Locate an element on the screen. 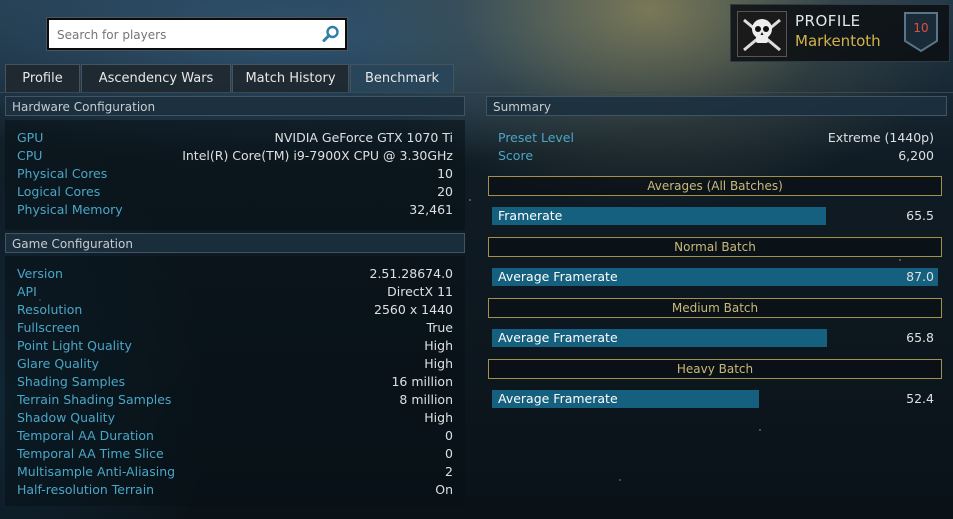 This screenshot has width=953, height=519. hardware-row: Physical Cores 10 is located at coordinates (235, 174).